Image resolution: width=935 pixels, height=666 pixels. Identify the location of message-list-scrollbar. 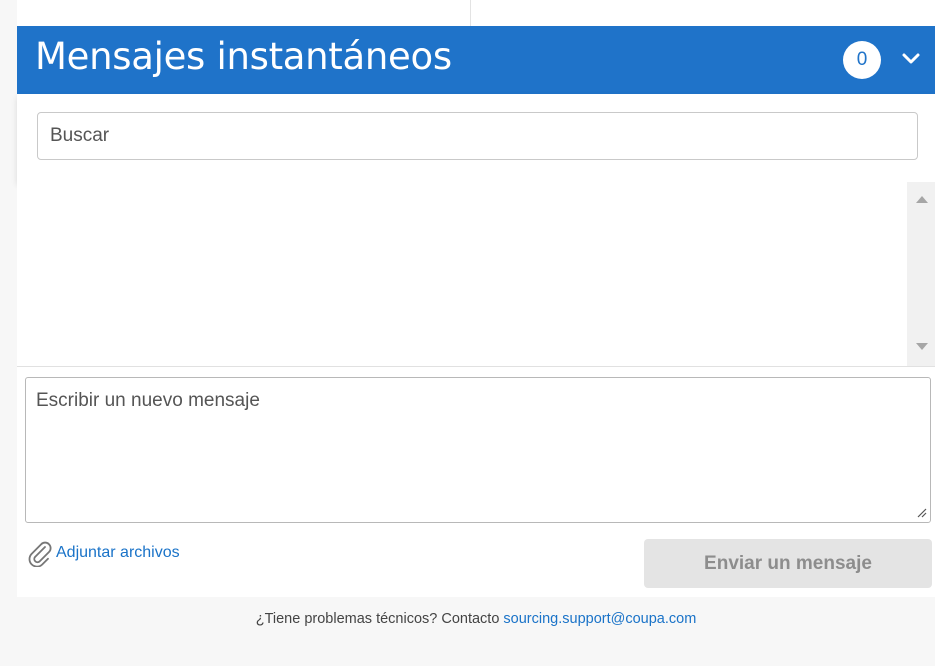
(921, 274).